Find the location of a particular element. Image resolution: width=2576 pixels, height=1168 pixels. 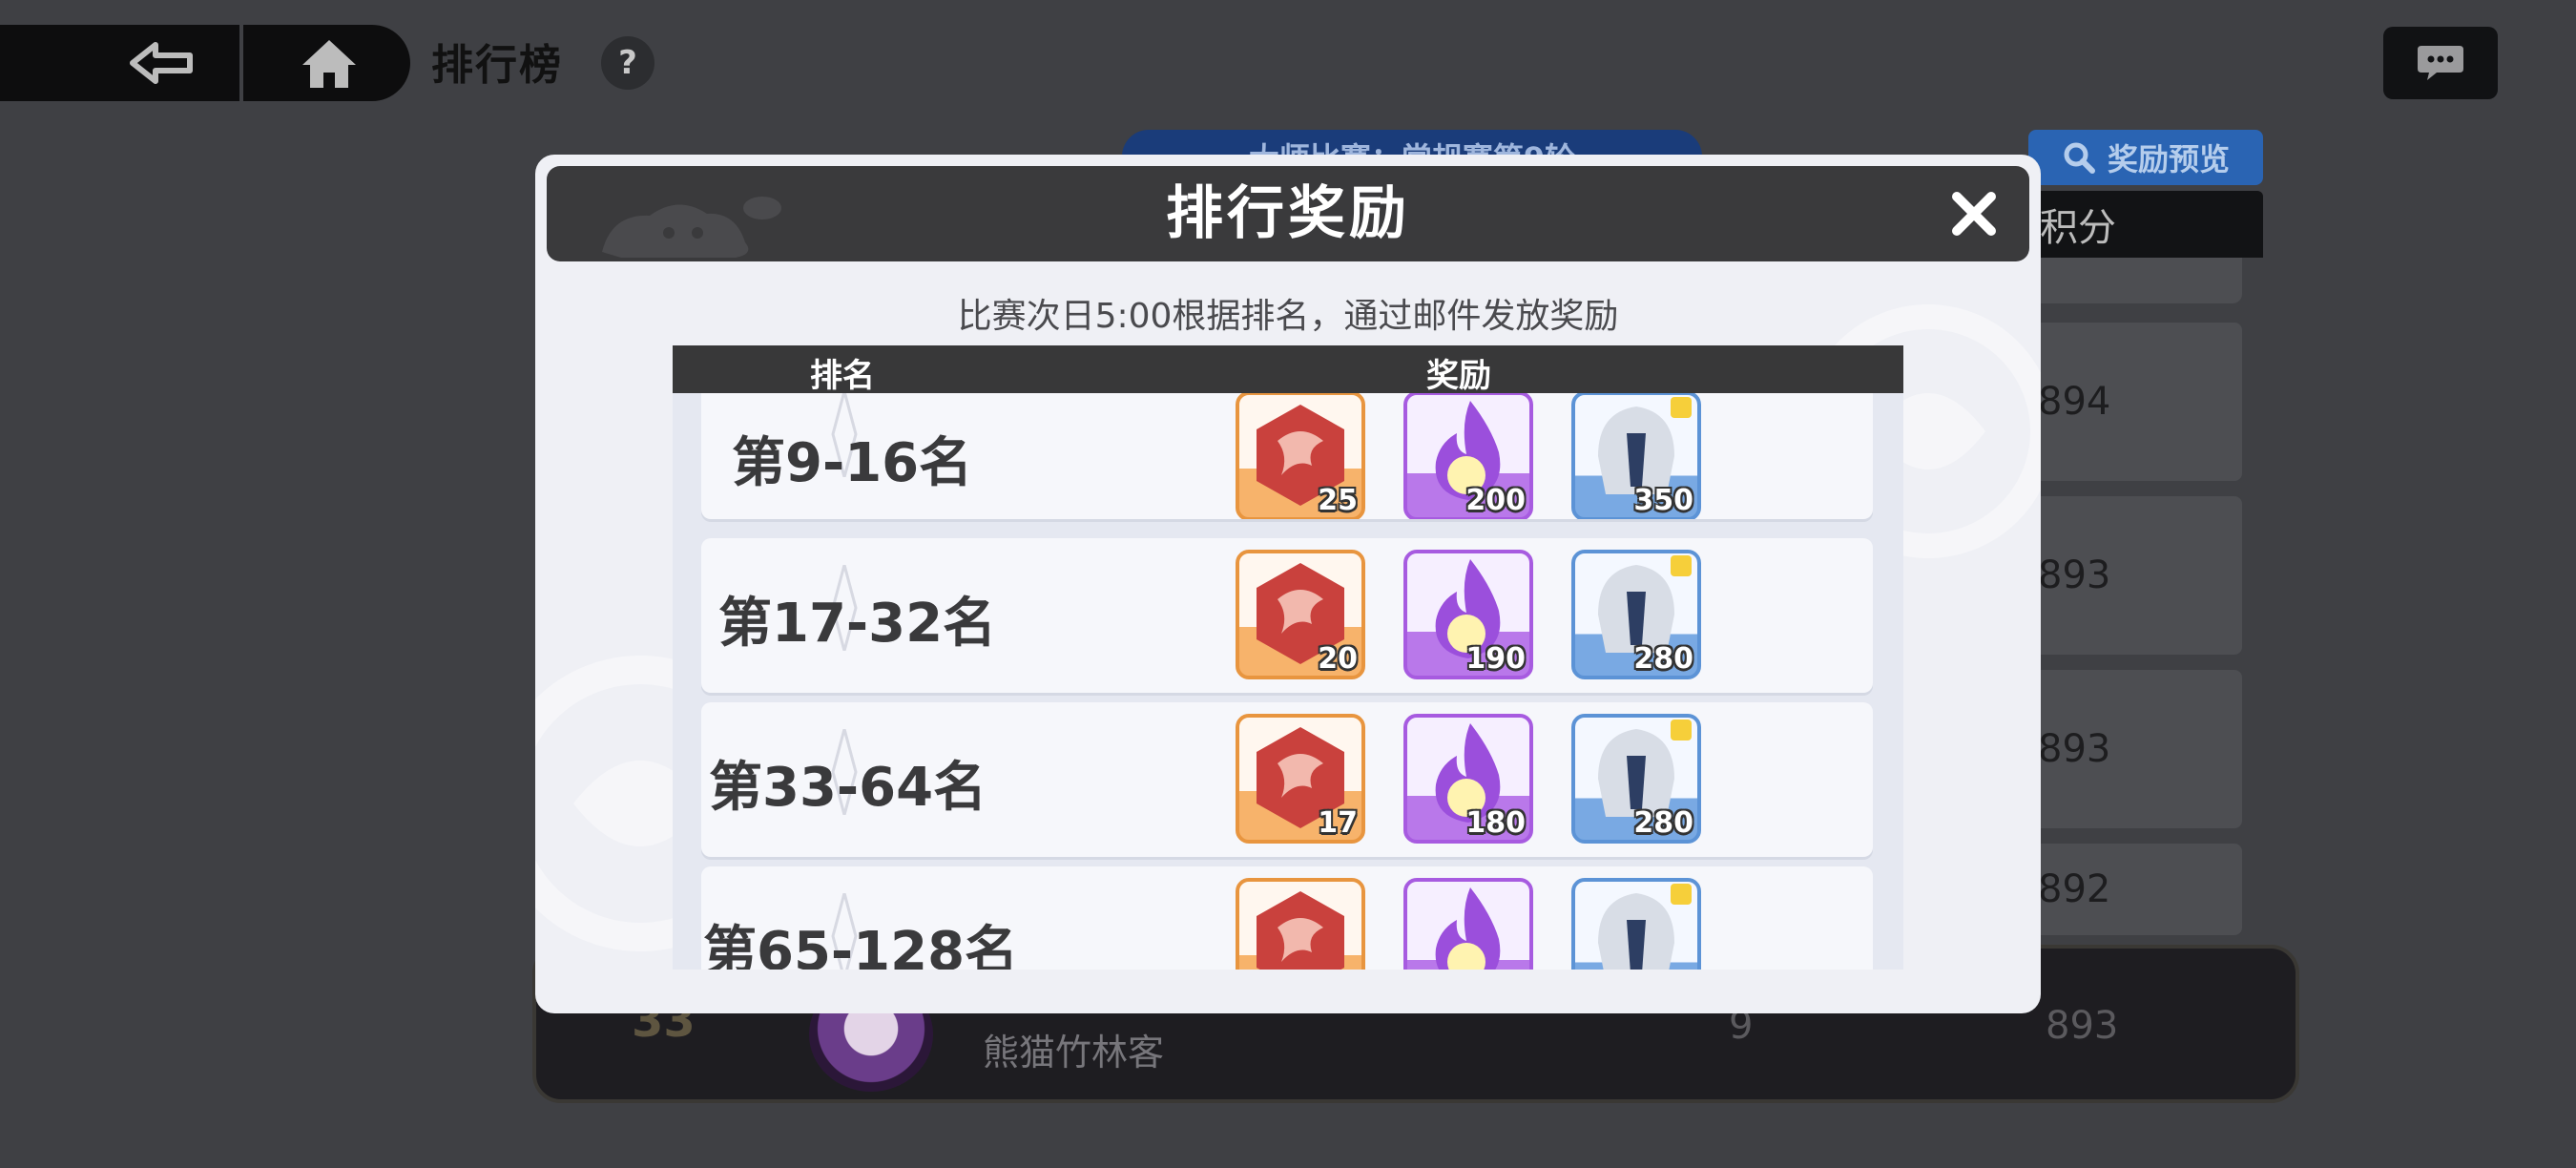

reward-count: 20 is located at coordinates (1338, 659).